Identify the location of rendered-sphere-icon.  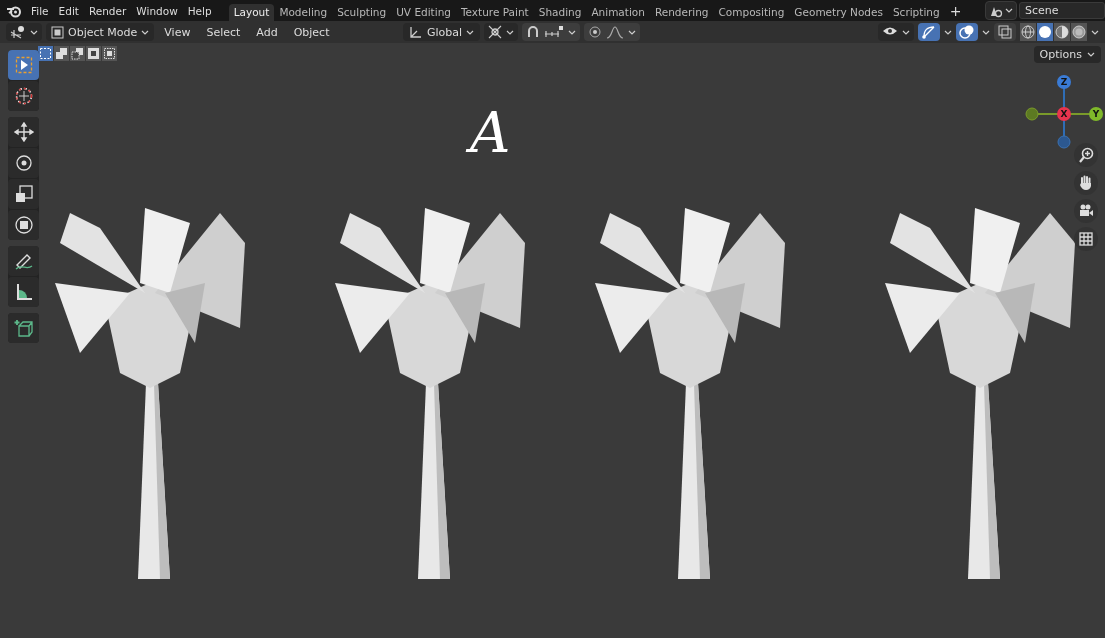
(1079, 32).